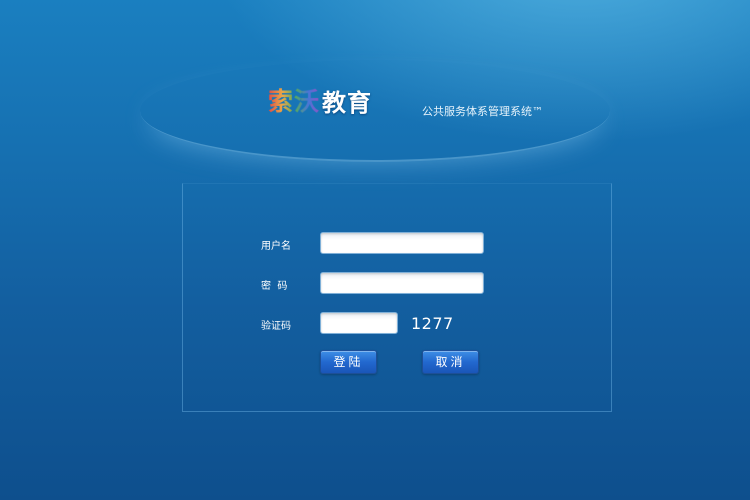 This screenshot has height=500, width=750. Describe the element at coordinates (359, 323) in the screenshot. I see `captcha-input` at that location.